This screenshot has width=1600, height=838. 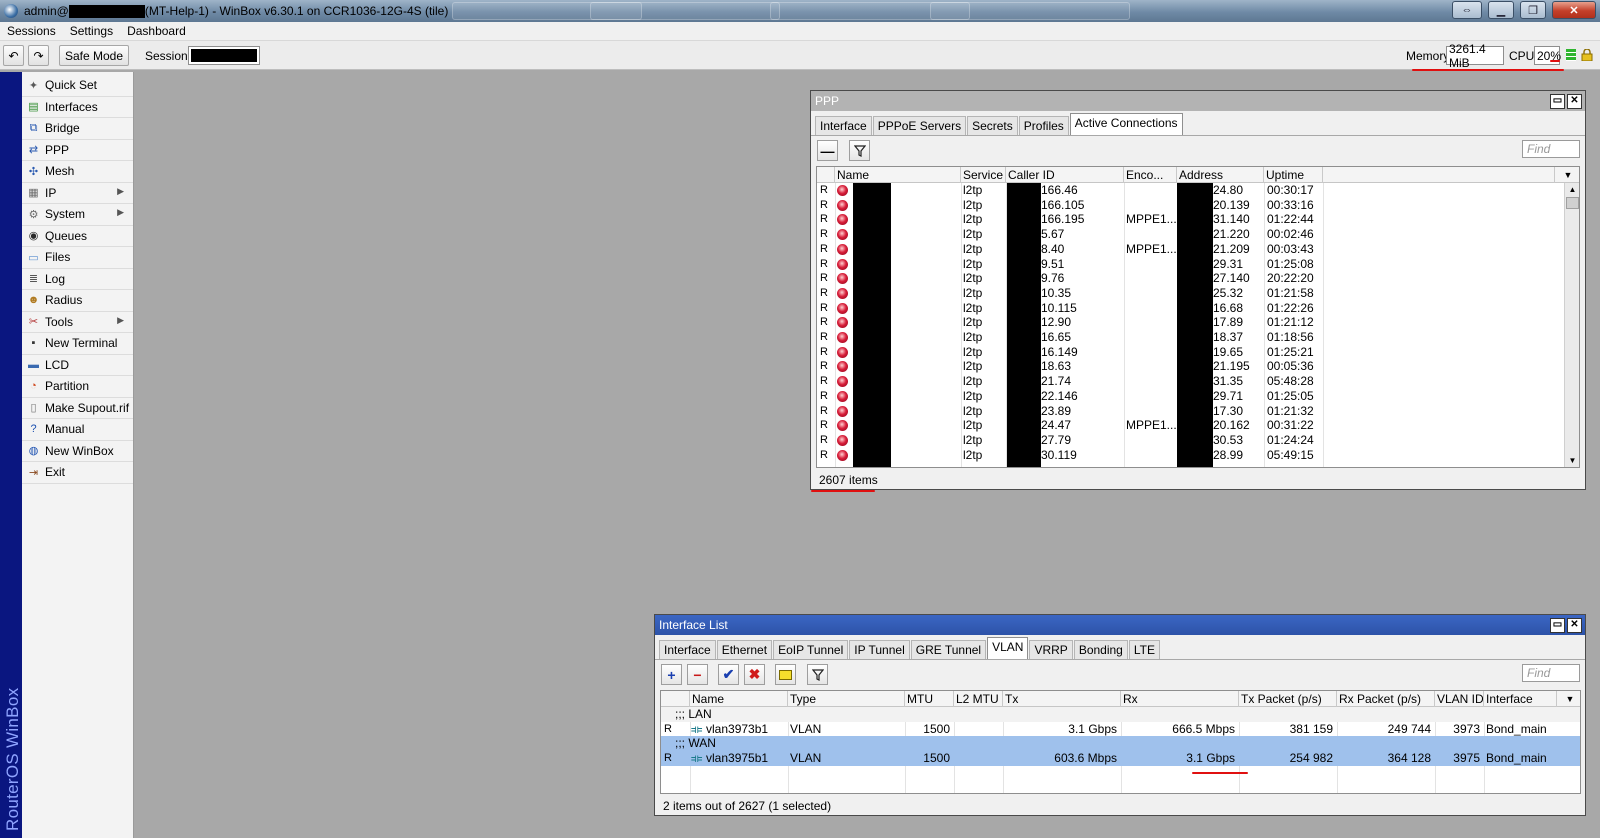 What do you see at coordinates (77, 193) in the screenshot?
I see `sidebar-item-ip: ▦ IP ▶` at bounding box center [77, 193].